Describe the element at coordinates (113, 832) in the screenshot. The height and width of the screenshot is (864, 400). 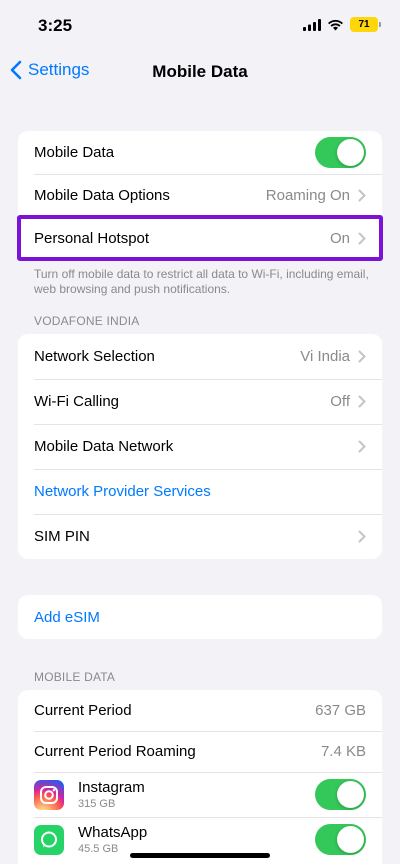
I see `app-name: WhatsApp` at that location.